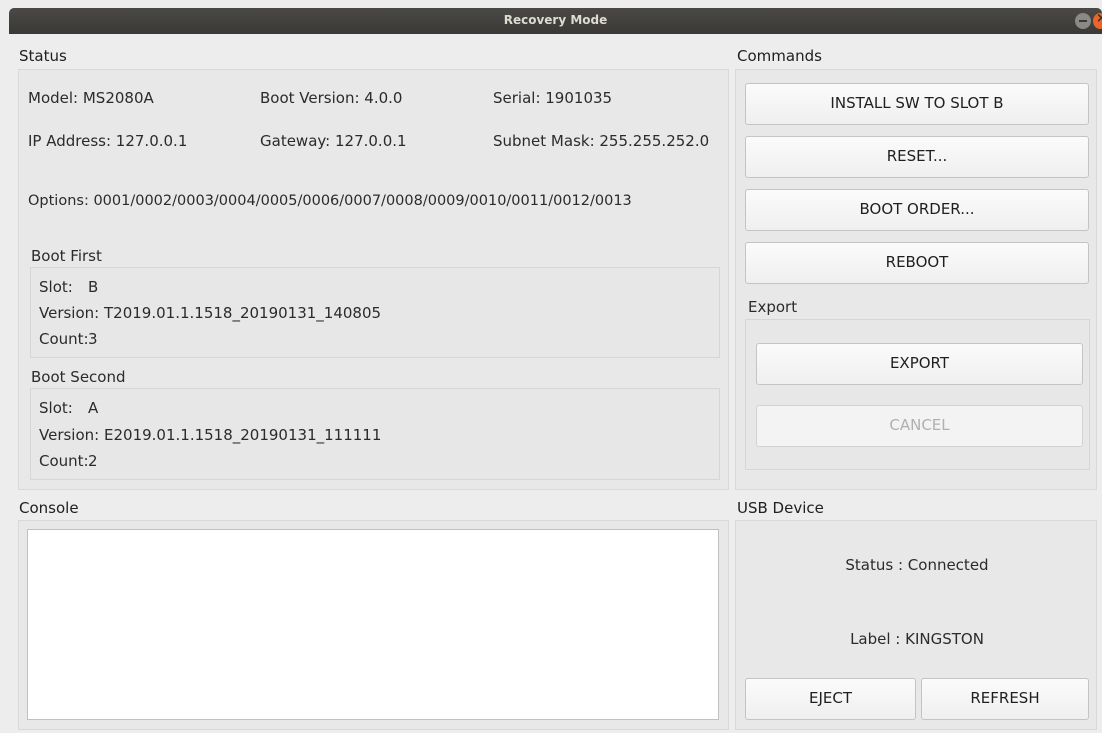  I want to click on boot-first-version: Version: T2019.01.1.1518_20190131_140805, so click(210, 313).